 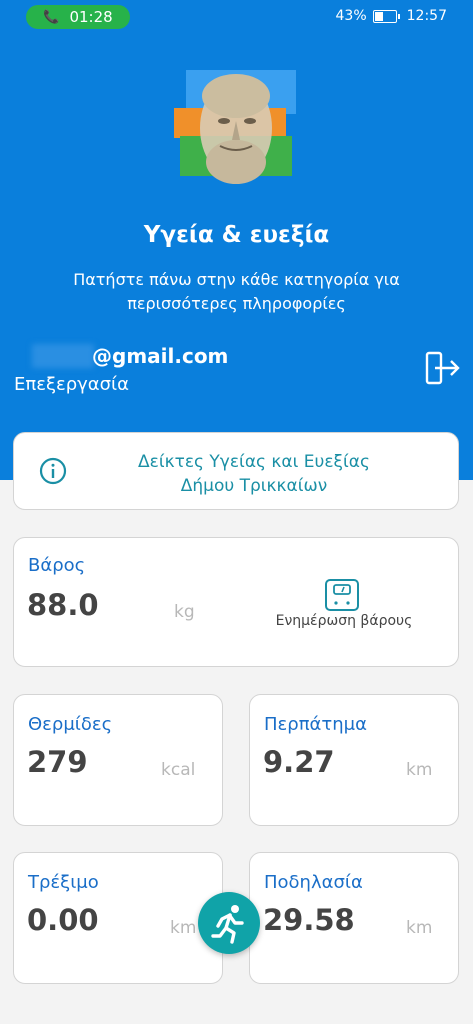 I want to click on user-email: @gmail.com, so click(x=160, y=356).